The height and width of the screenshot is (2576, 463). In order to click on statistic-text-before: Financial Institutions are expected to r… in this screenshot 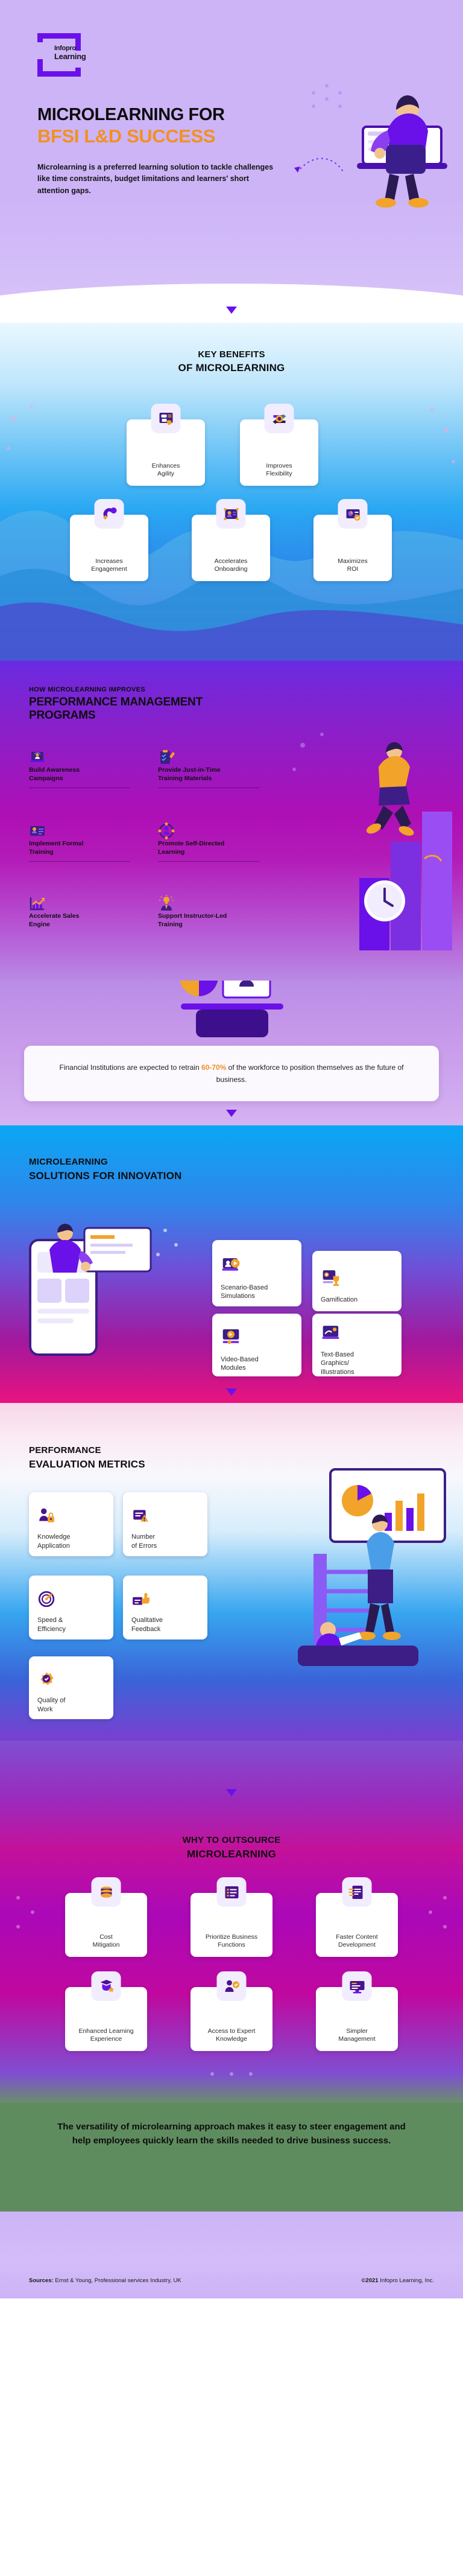, I will do `click(130, 1068)`.